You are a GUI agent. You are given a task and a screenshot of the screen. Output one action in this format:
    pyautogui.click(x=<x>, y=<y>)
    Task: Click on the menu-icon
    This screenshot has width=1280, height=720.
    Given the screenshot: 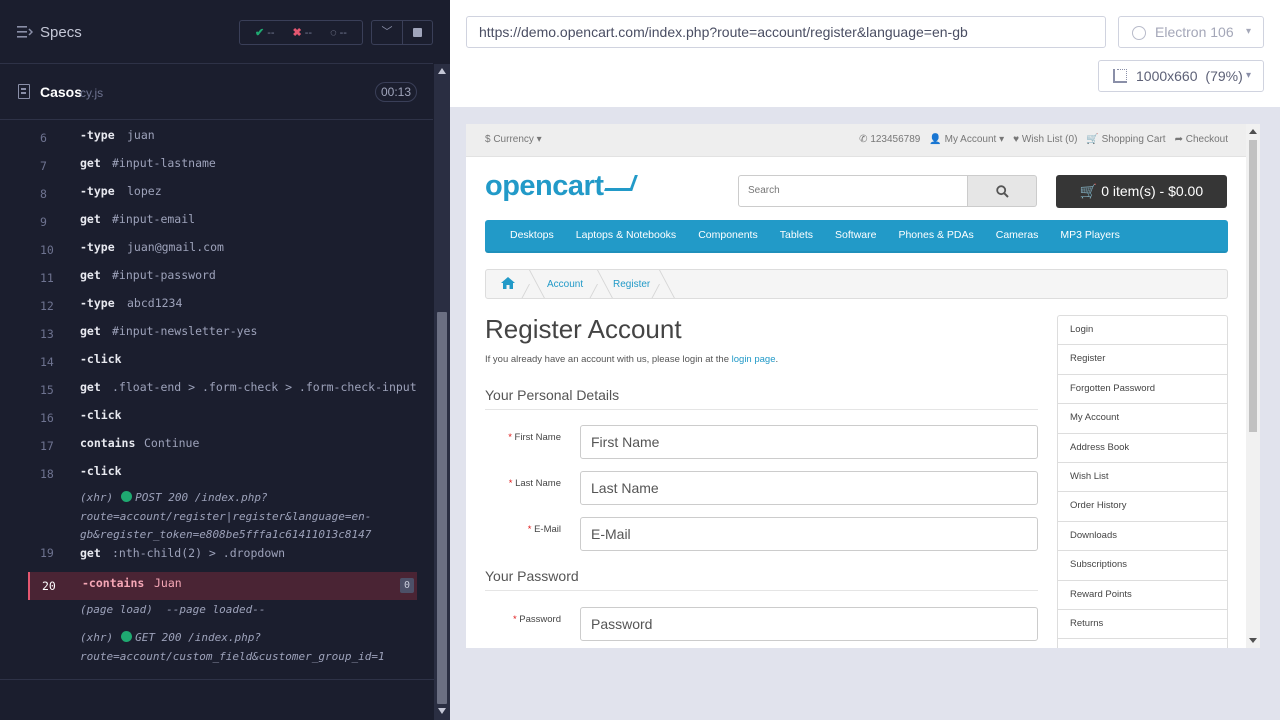 What is the action you would take?
    pyautogui.click(x=25, y=32)
    